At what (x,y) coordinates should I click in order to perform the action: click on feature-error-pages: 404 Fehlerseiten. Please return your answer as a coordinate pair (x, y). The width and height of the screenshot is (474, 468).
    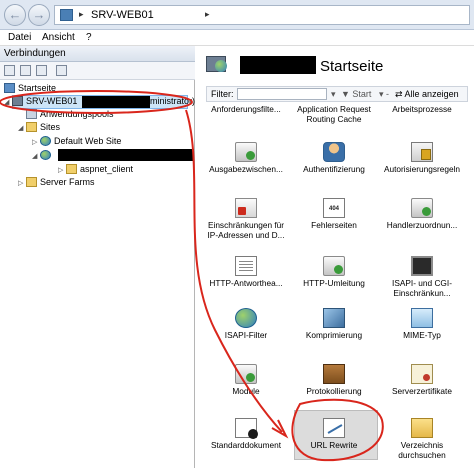
    Looking at the image, I should click on (334, 214).